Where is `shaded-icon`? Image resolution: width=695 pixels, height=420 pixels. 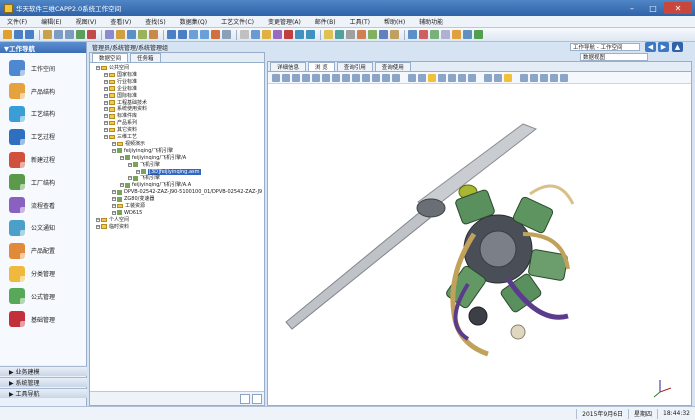 shaded-icon is located at coordinates (386, 77).